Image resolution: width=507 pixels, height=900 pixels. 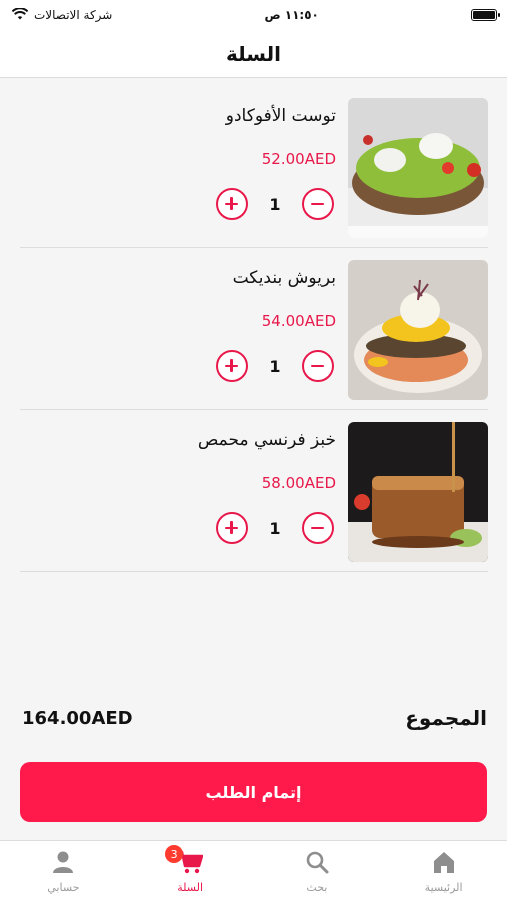 I want to click on page-title: السلة, so click(x=253, y=53).